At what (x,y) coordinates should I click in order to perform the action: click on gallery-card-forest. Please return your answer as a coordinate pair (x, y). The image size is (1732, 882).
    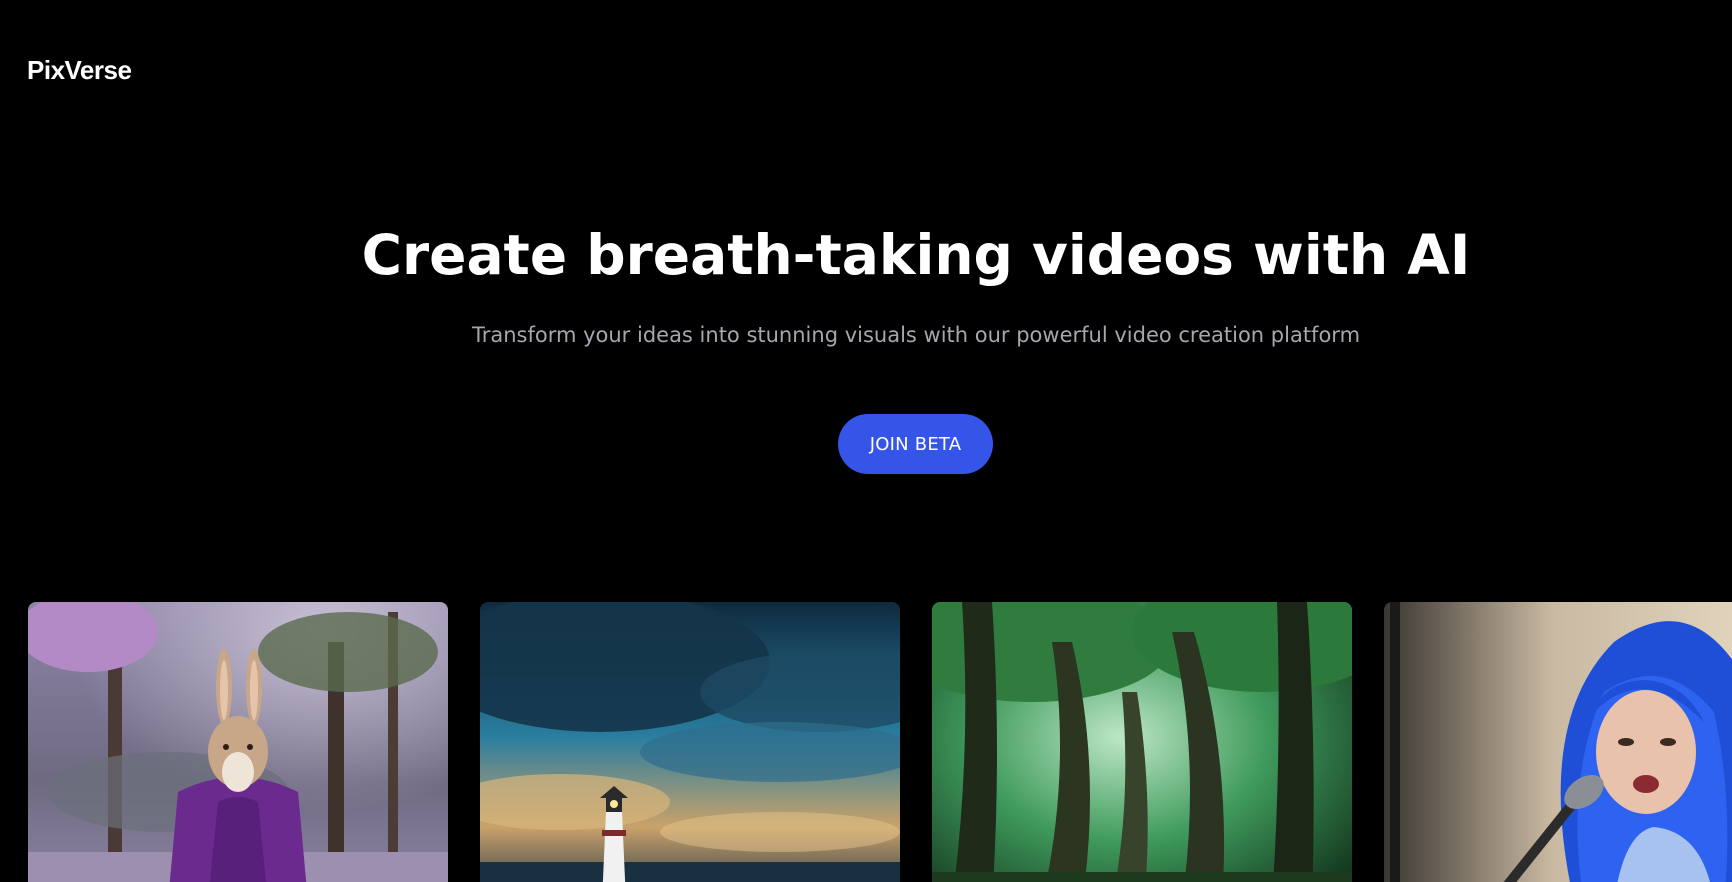
    Looking at the image, I should click on (1142, 742).